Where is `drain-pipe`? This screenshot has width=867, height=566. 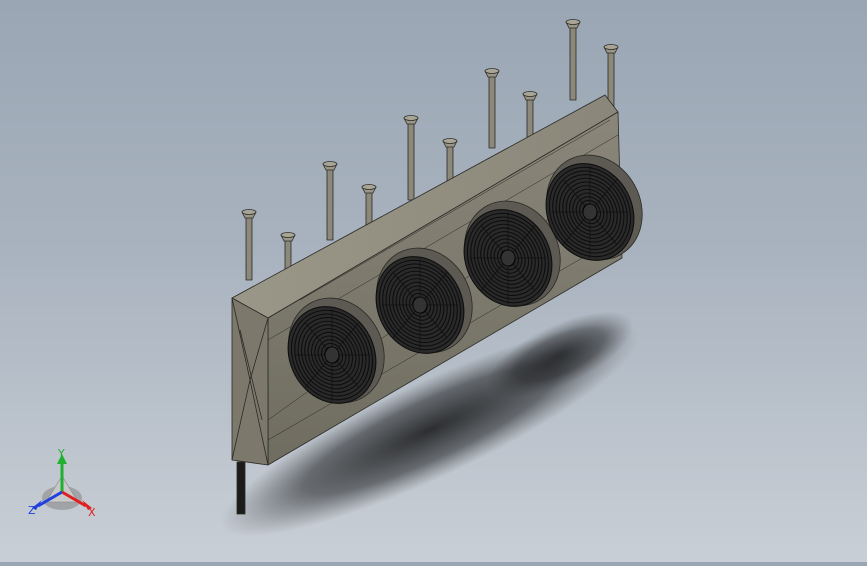
drain-pipe is located at coordinates (241, 488).